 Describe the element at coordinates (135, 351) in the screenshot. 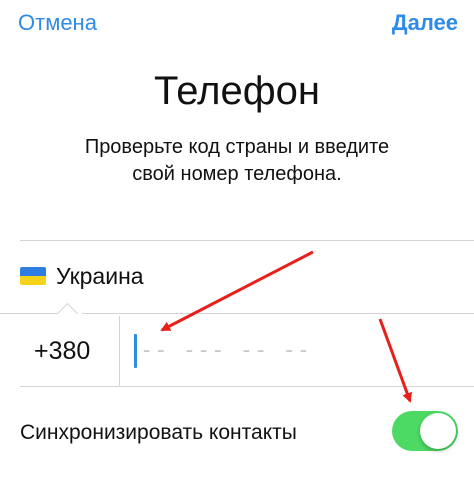

I see `text-cursor` at that location.